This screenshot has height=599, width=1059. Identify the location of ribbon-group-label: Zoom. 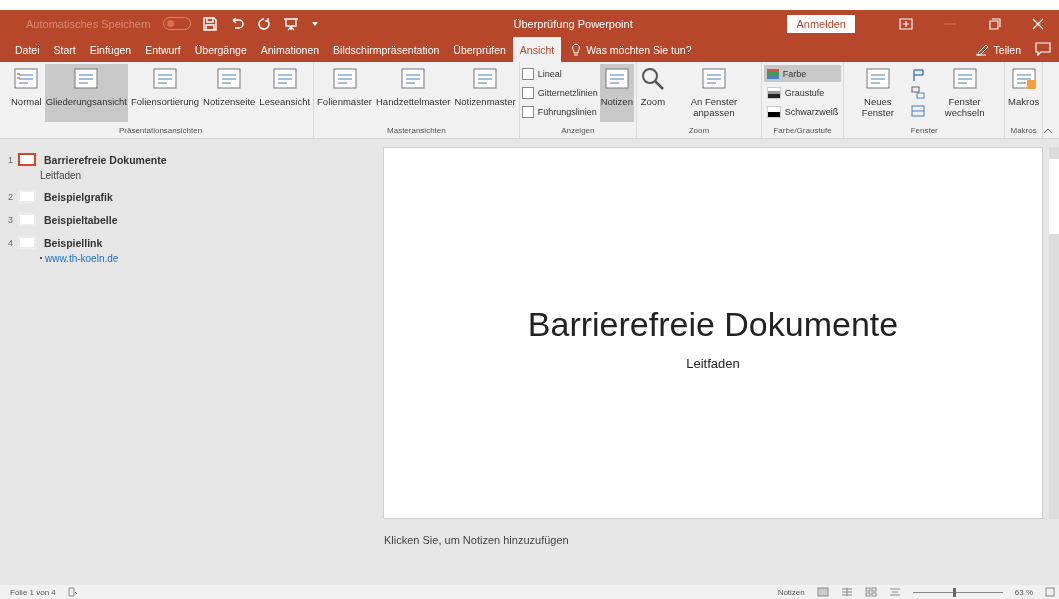
(699, 131).